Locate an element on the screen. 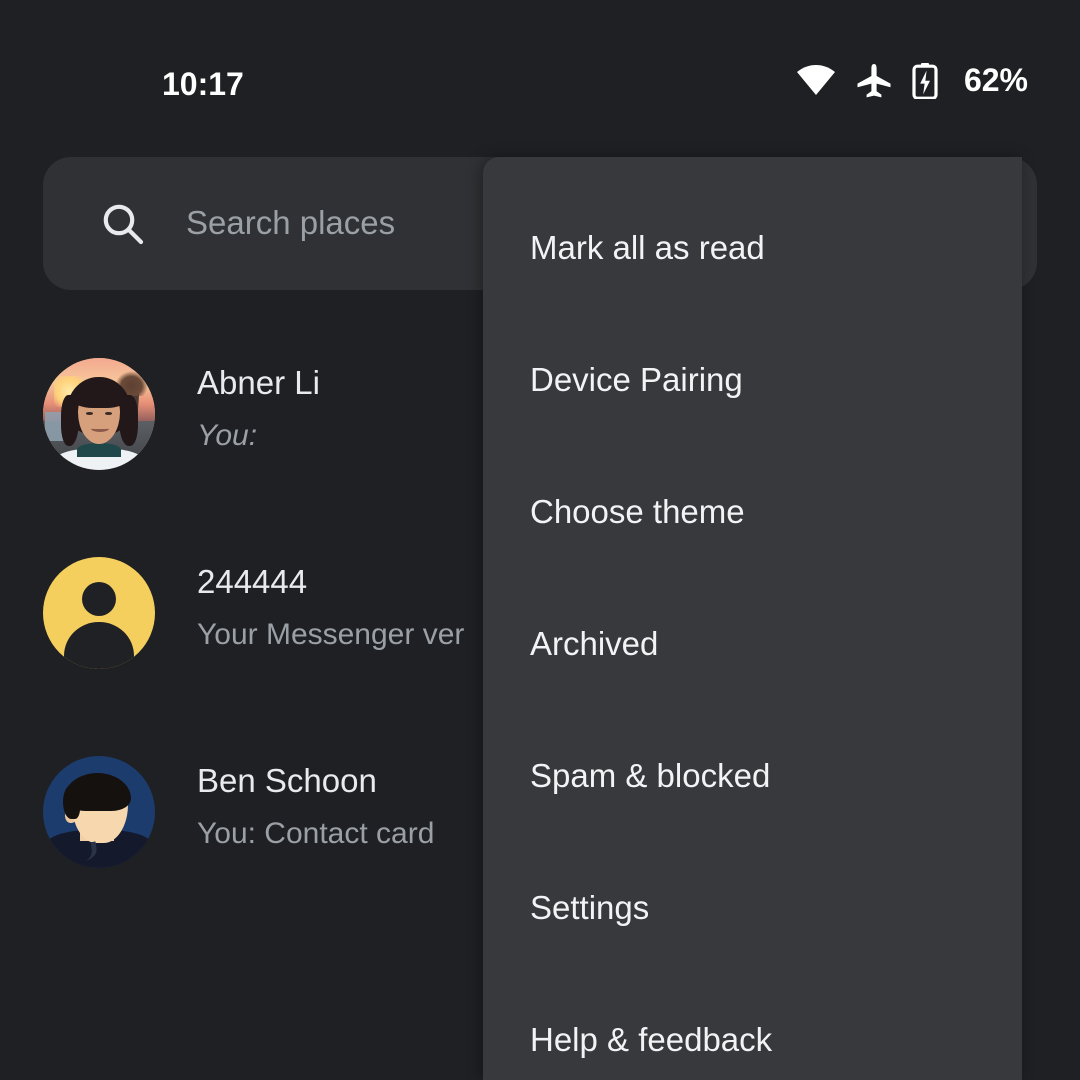 This screenshot has height=1080, width=1080. status-bar-icons: 62% is located at coordinates (912, 80).